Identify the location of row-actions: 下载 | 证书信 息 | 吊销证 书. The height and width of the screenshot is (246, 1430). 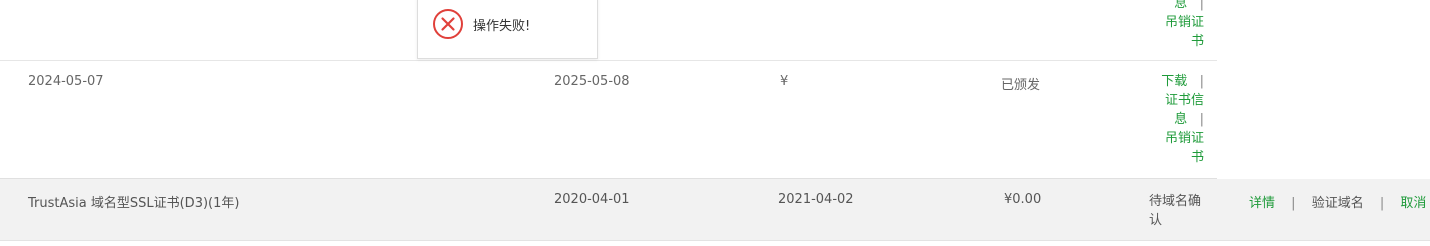
(1177, 119).